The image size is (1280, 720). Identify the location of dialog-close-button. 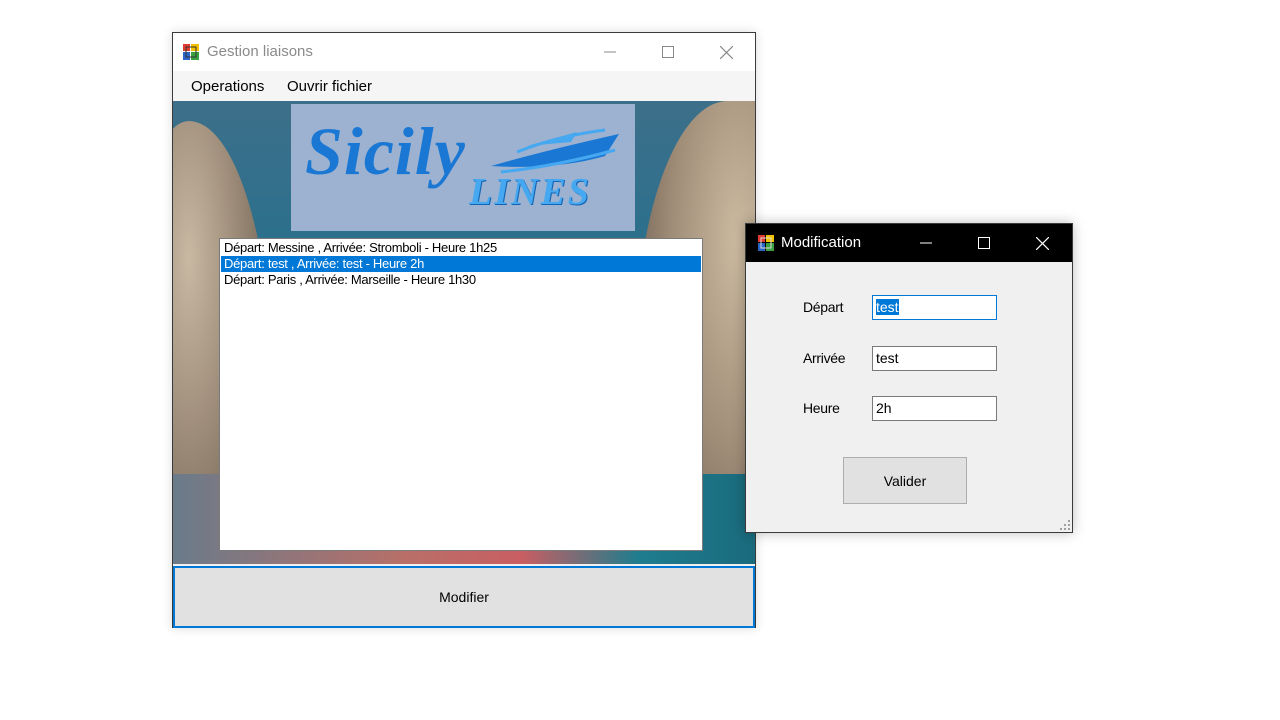
(1042, 243).